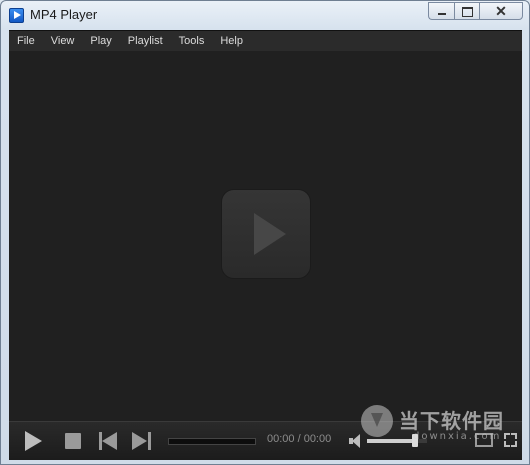 The height and width of the screenshot is (465, 530). I want to click on fullscreen-icon, so click(510, 440).